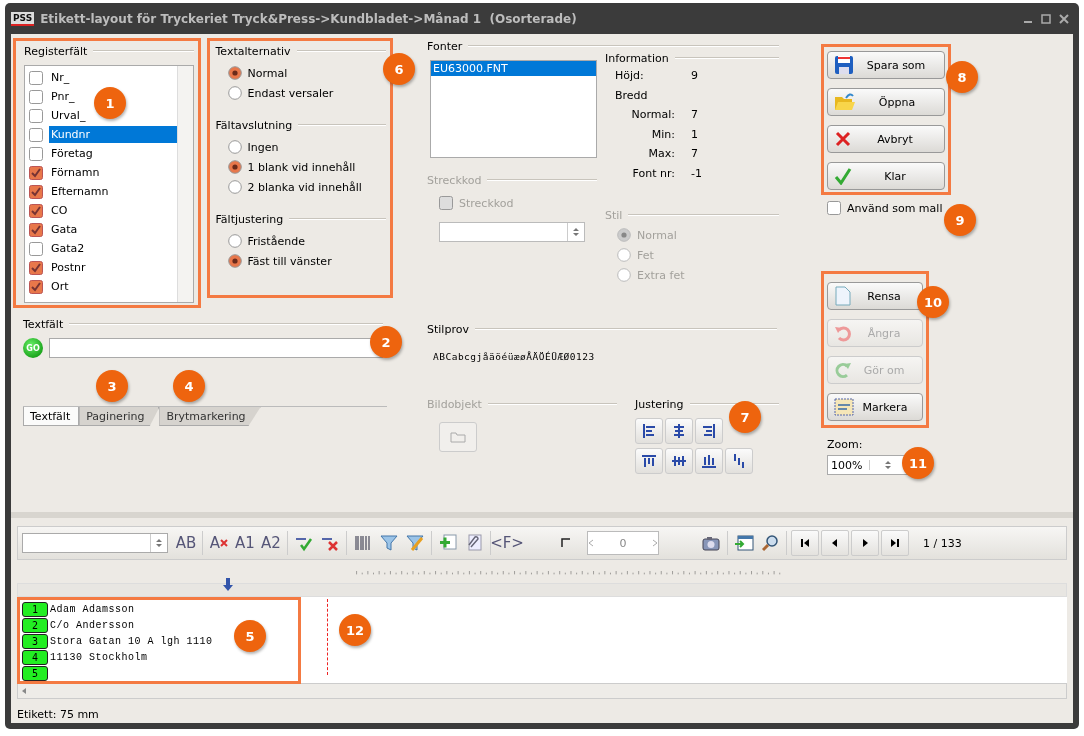 Image resolution: width=1084 pixels, height=736 pixels. Describe the element at coordinates (60, 77) in the screenshot. I see `list-item: Nr_` at that location.